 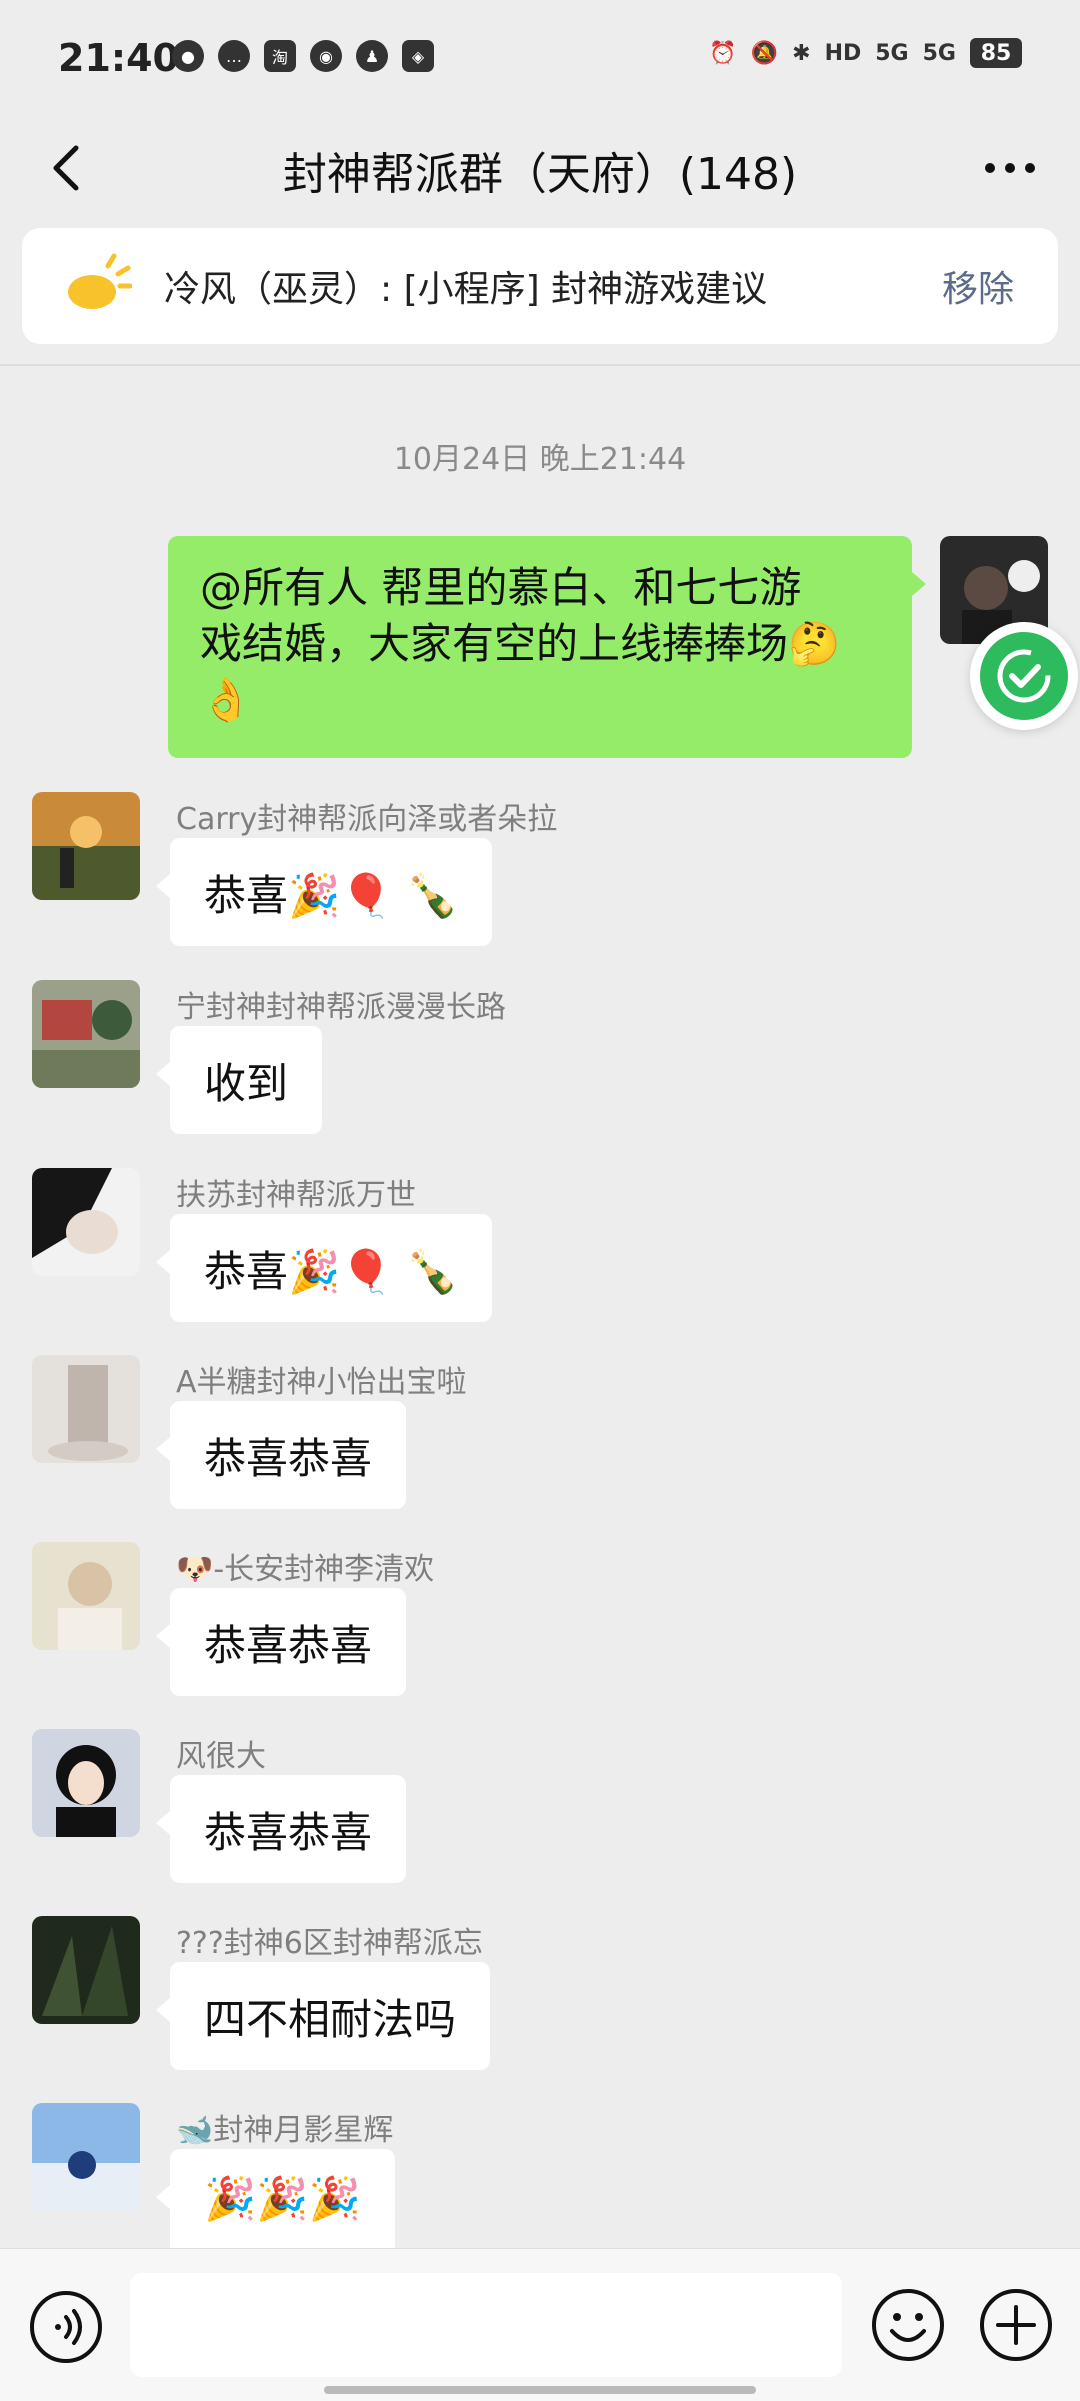 I want to click on signal-icon-2: 5G, so click(x=939, y=53).